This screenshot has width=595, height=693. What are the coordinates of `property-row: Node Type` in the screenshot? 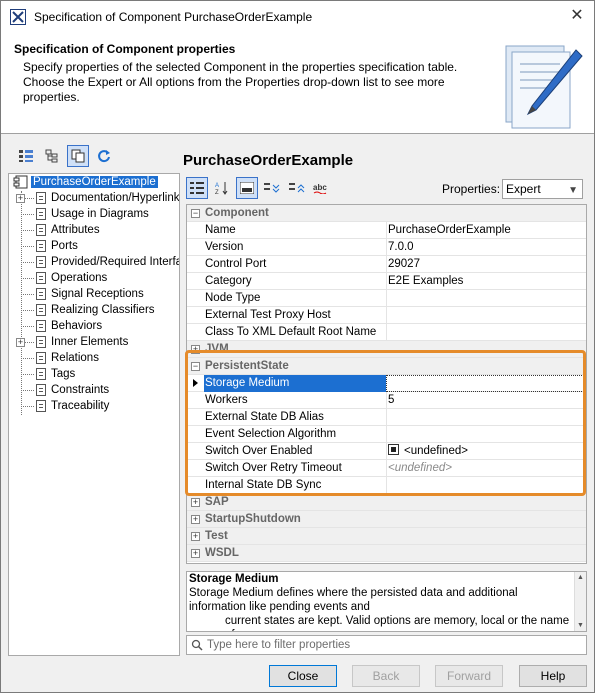 It's located at (386, 298).